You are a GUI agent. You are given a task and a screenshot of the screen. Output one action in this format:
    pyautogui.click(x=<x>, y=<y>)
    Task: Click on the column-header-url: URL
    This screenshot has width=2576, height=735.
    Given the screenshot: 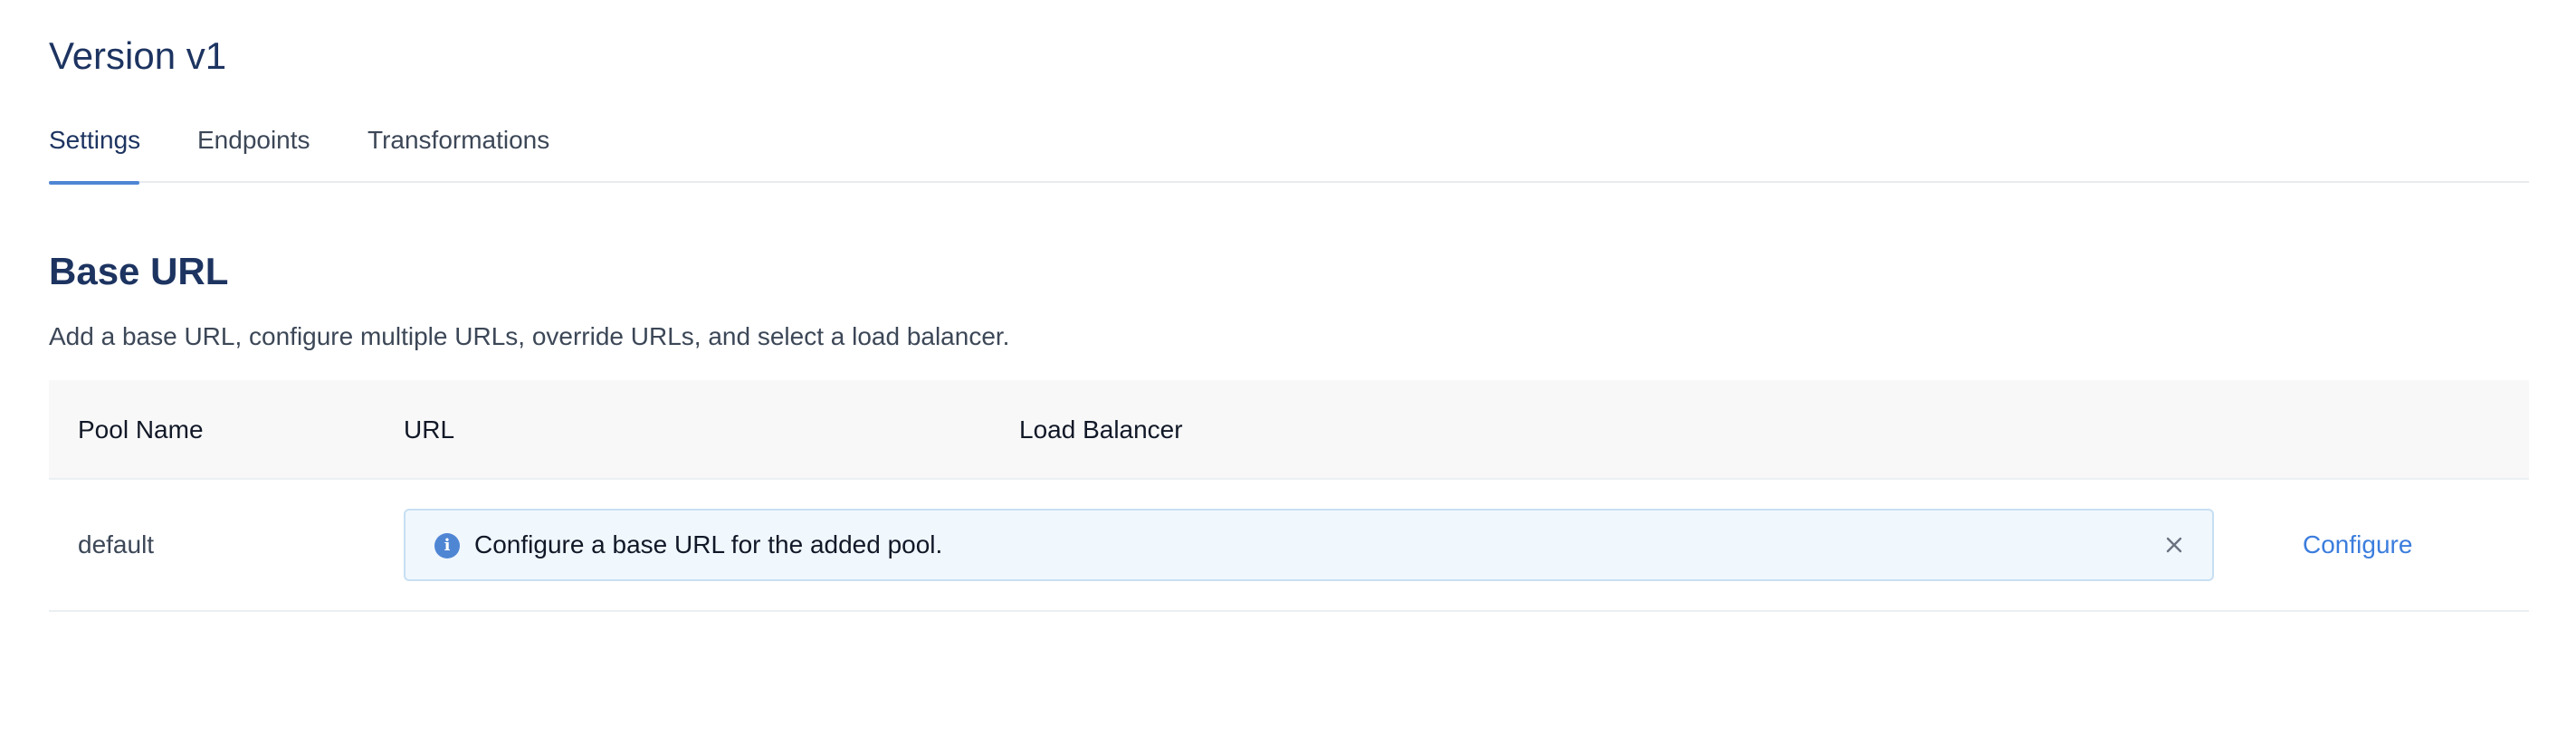 What is the action you would take?
    pyautogui.click(x=430, y=429)
    